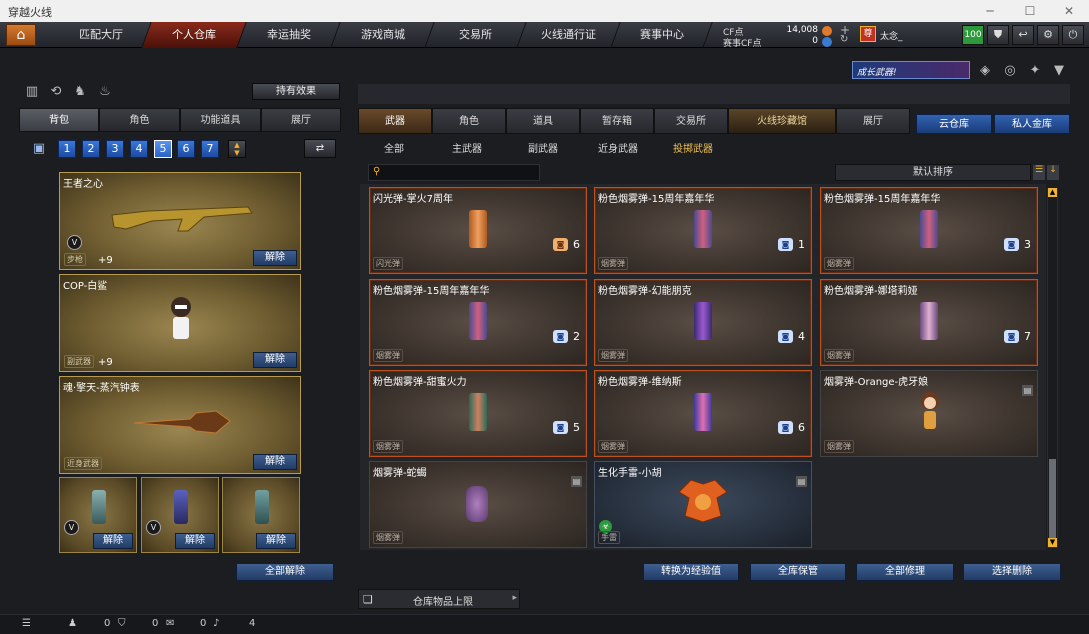  What do you see at coordinates (98, 515) in the screenshot?
I see `grenade-slot-1: V 解除` at bounding box center [98, 515].